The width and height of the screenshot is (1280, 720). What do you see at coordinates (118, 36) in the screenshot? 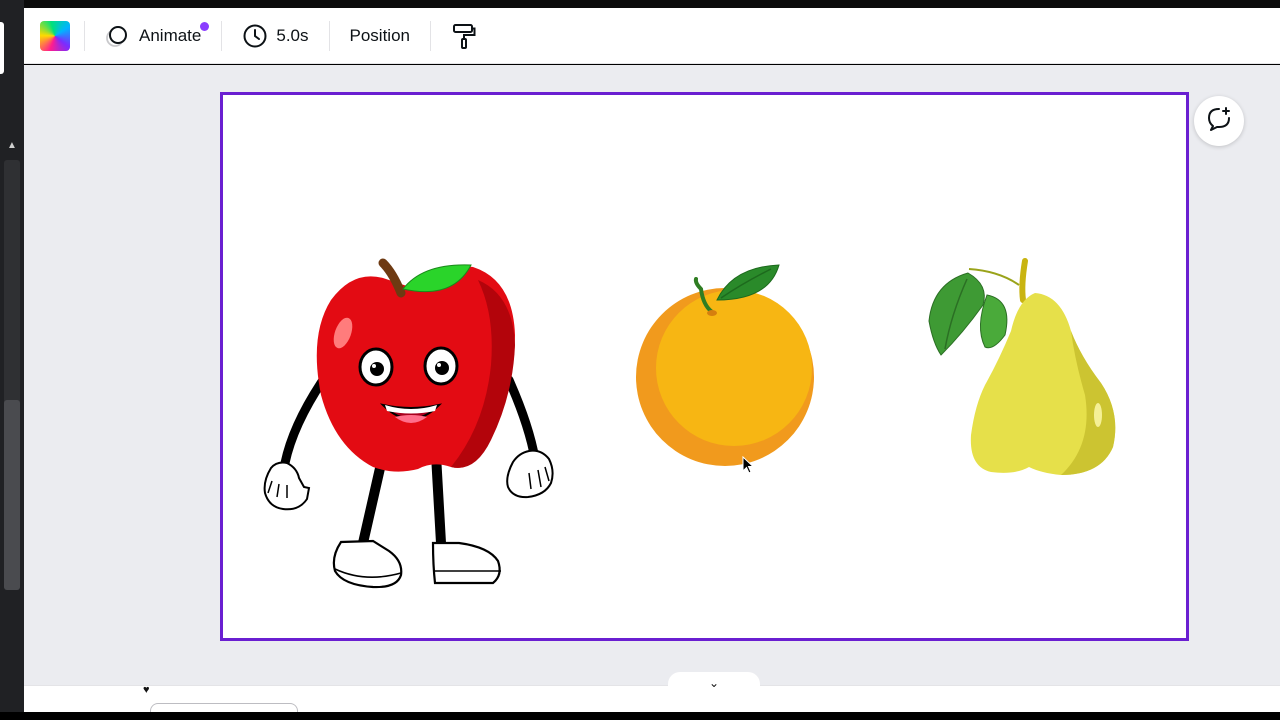
I see `animate-icon` at bounding box center [118, 36].